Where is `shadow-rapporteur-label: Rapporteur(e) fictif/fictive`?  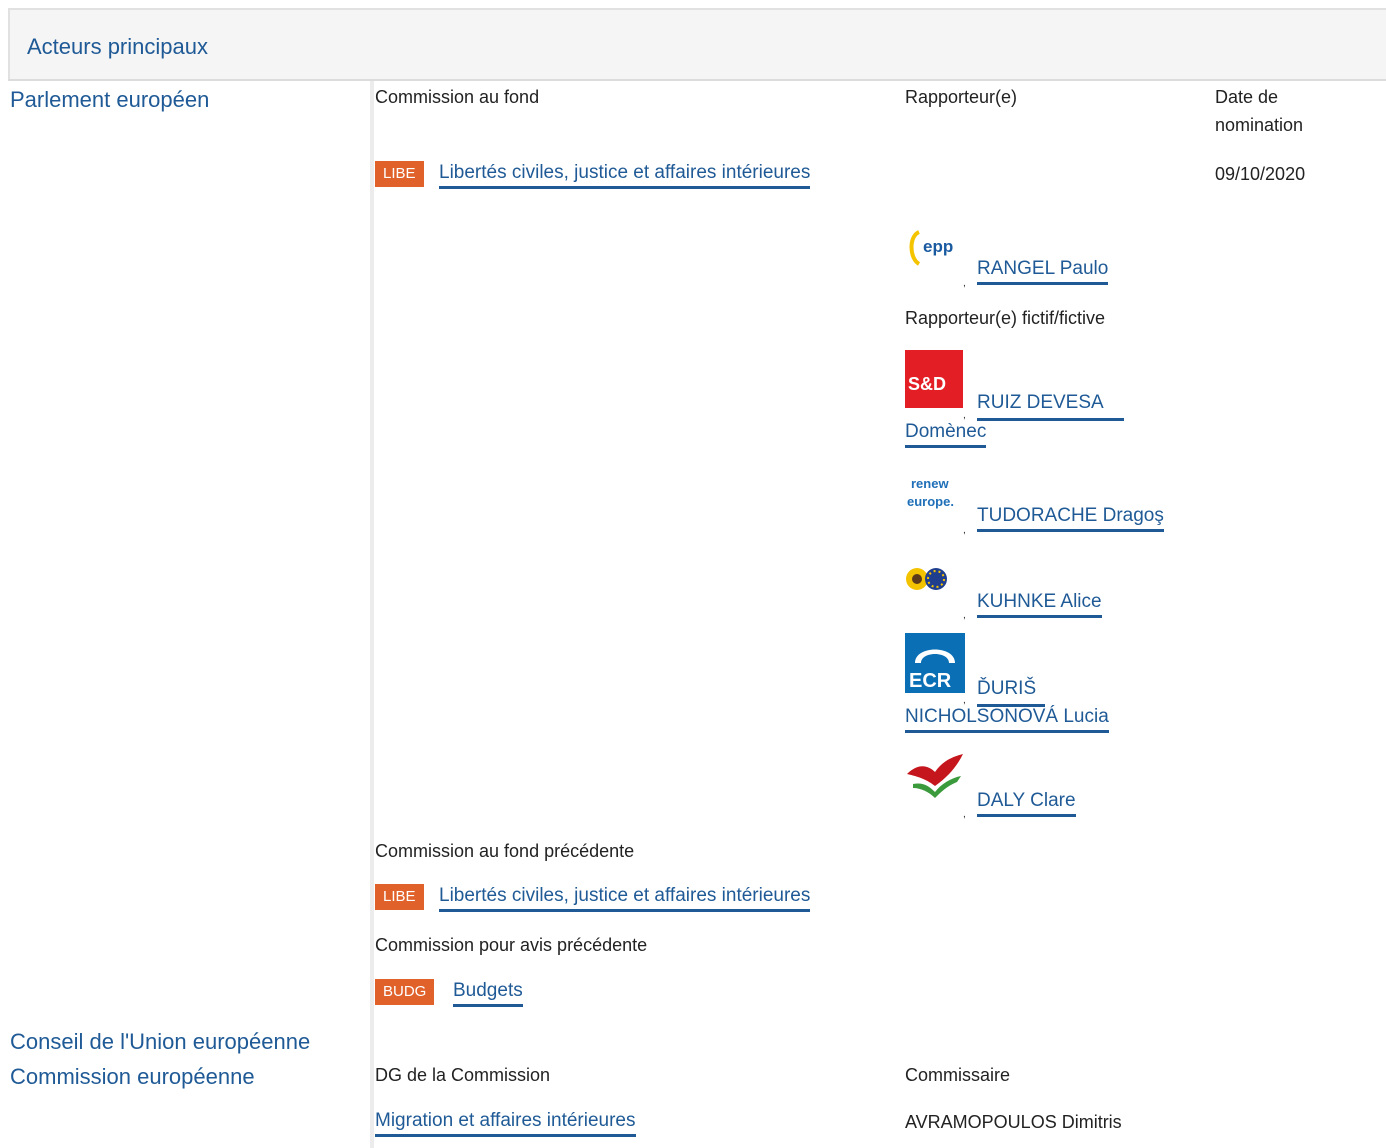
shadow-rapporteur-label: Rapporteur(e) fictif/fictive is located at coordinates (1005, 318).